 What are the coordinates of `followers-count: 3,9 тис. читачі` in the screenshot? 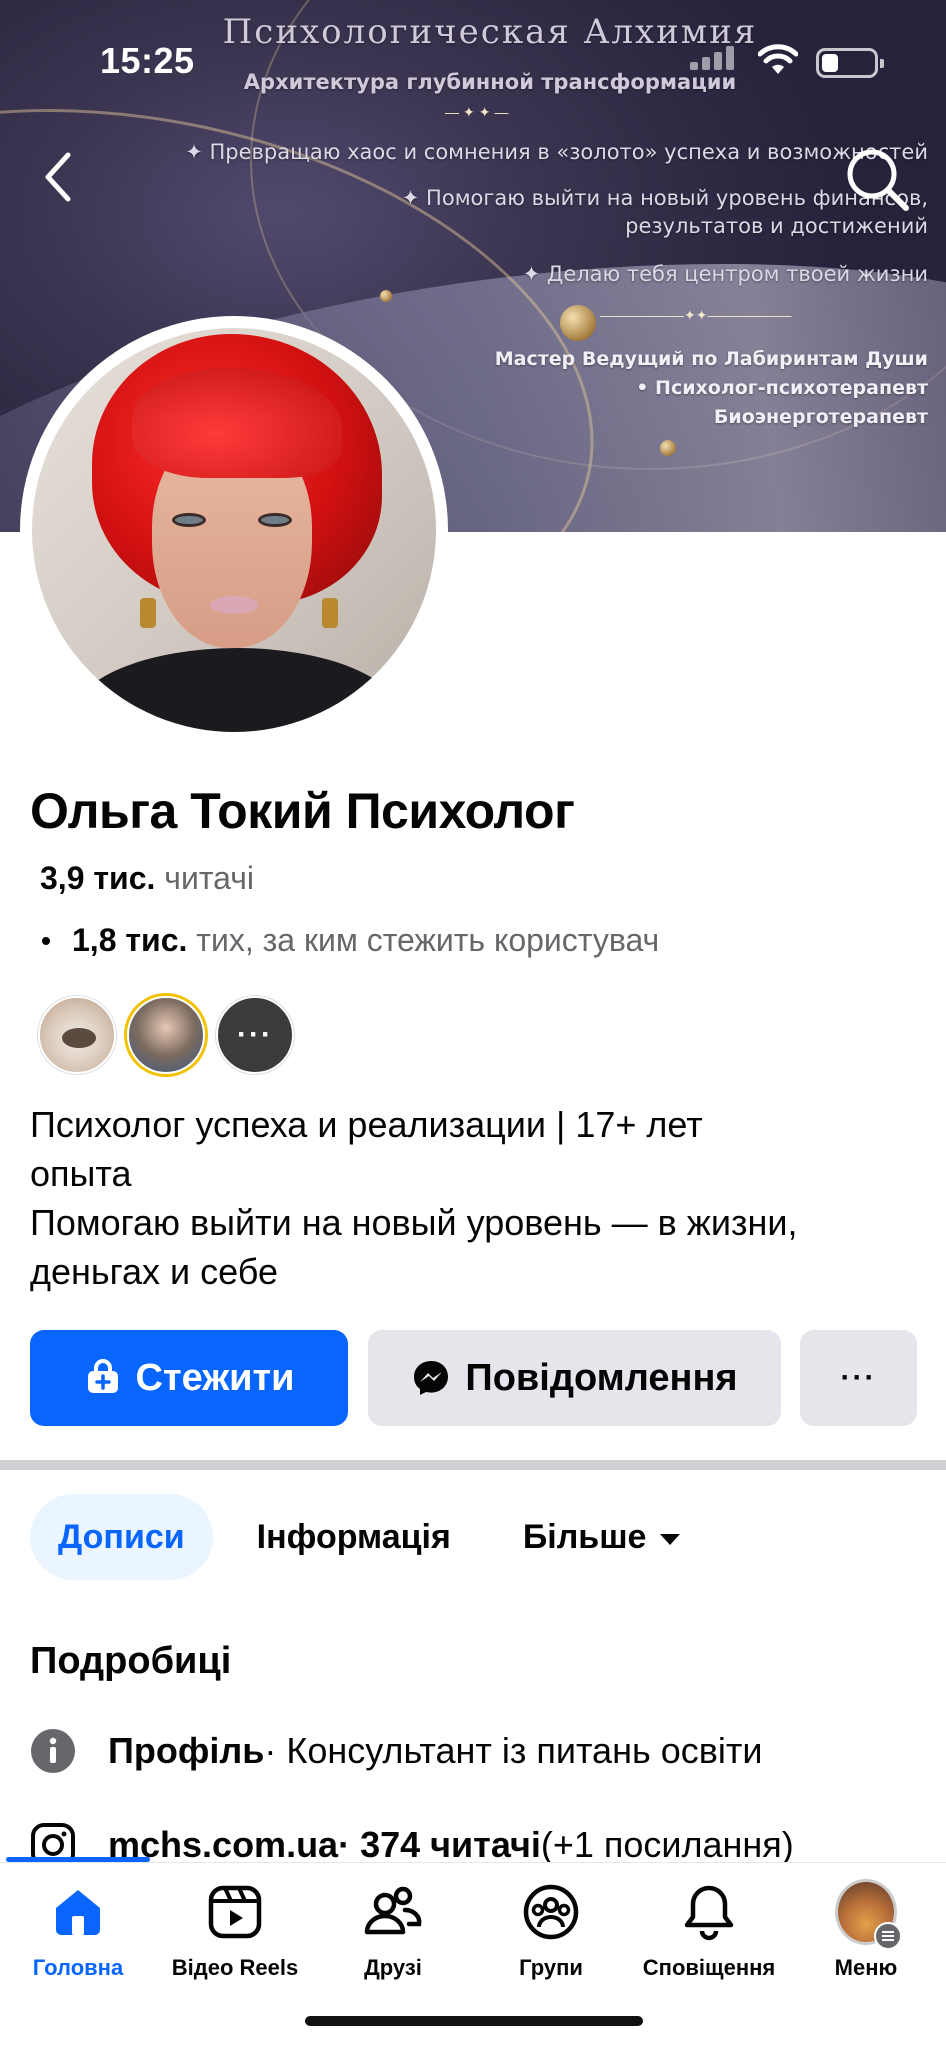 It's located at (147, 878).